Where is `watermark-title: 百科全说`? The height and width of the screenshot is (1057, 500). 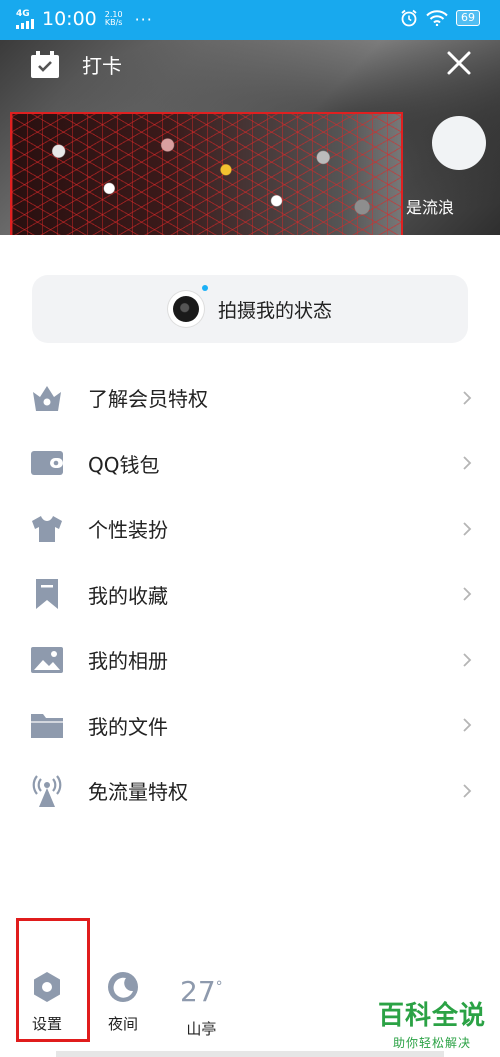
watermark-title: 百科全说 is located at coordinates (431, 1016).